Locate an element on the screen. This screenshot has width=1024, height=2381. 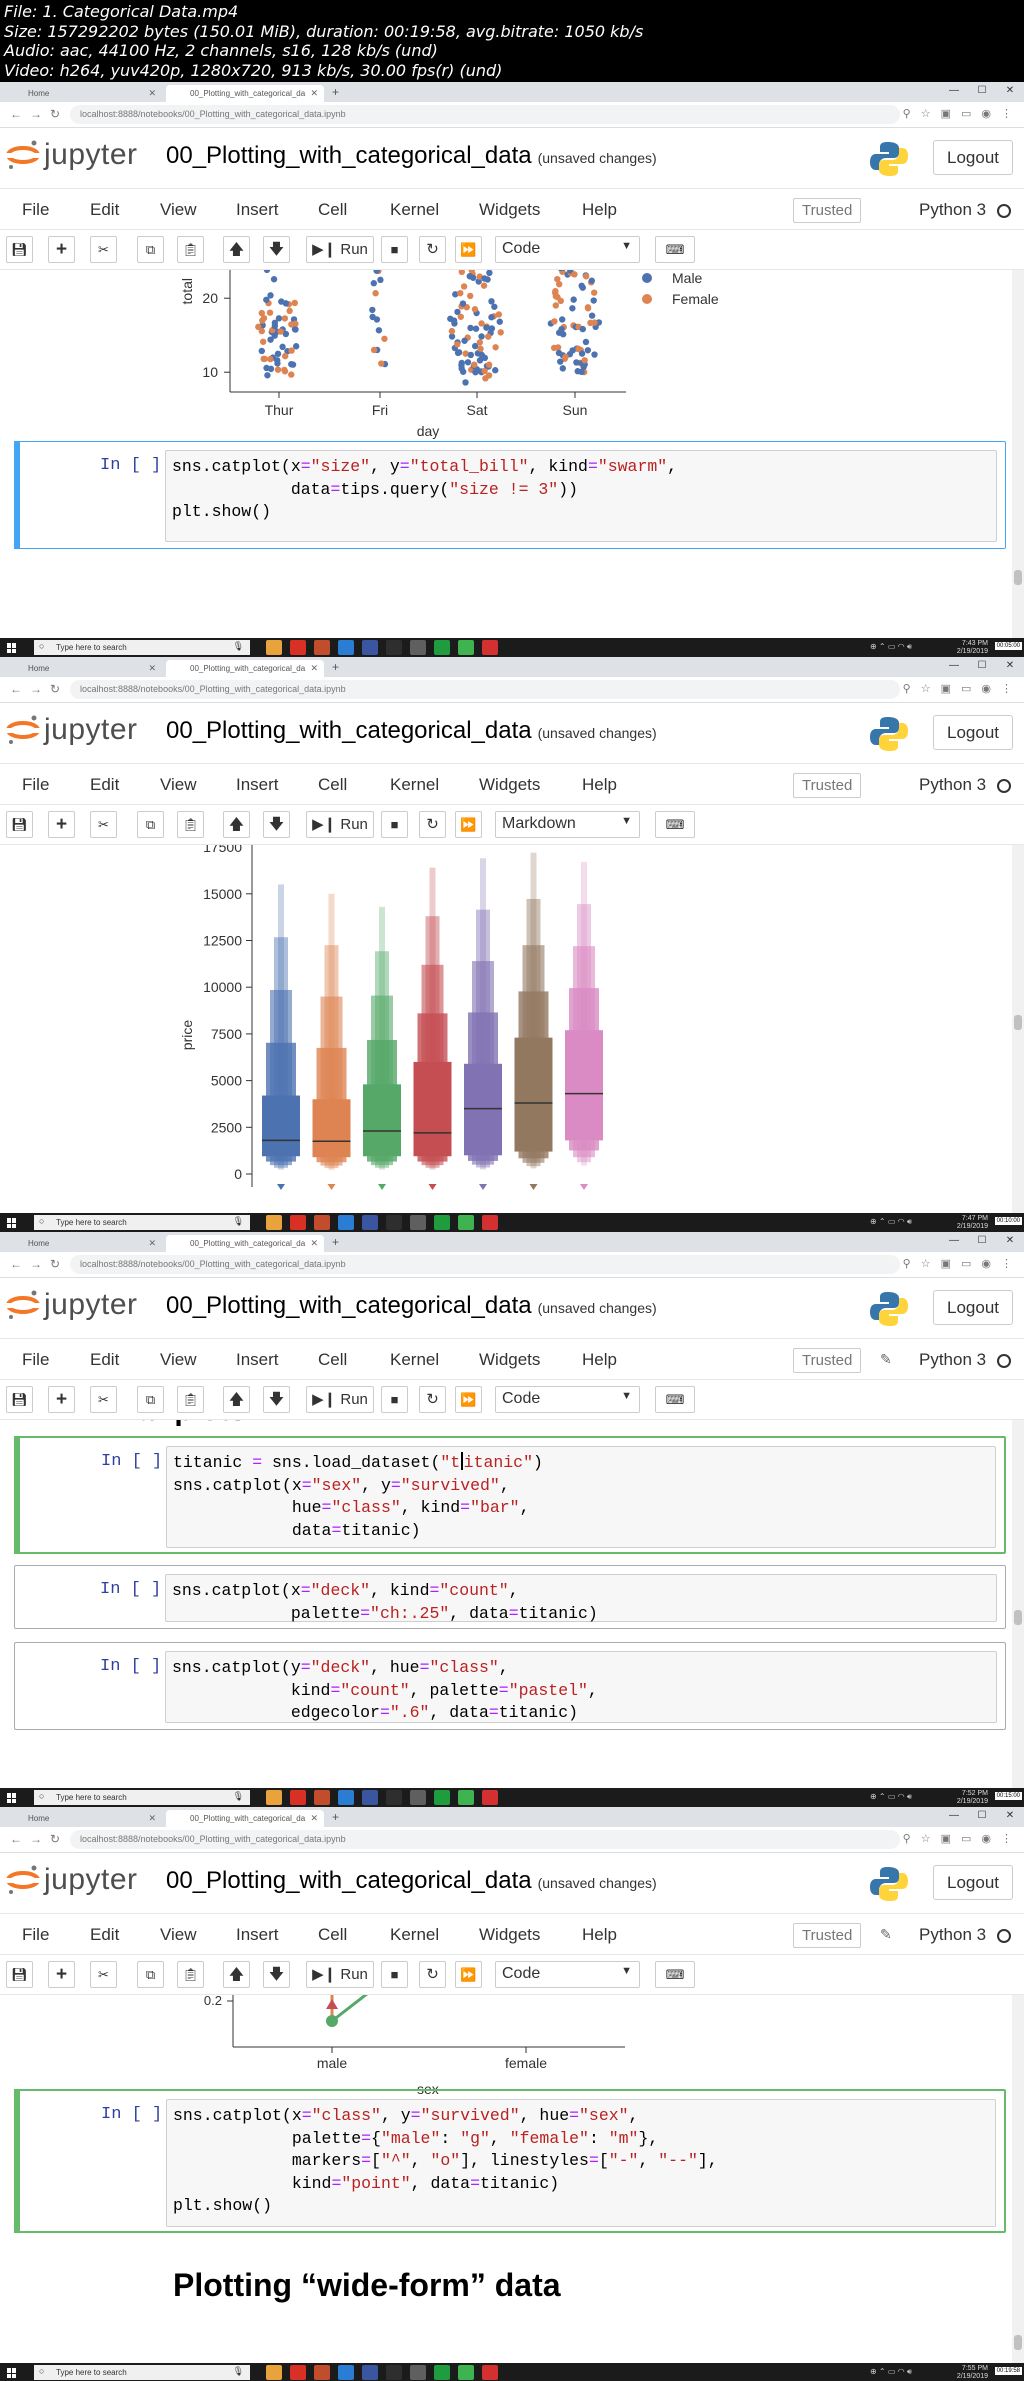
interrupt-icon: ■ is located at coordinates (394, 1974).